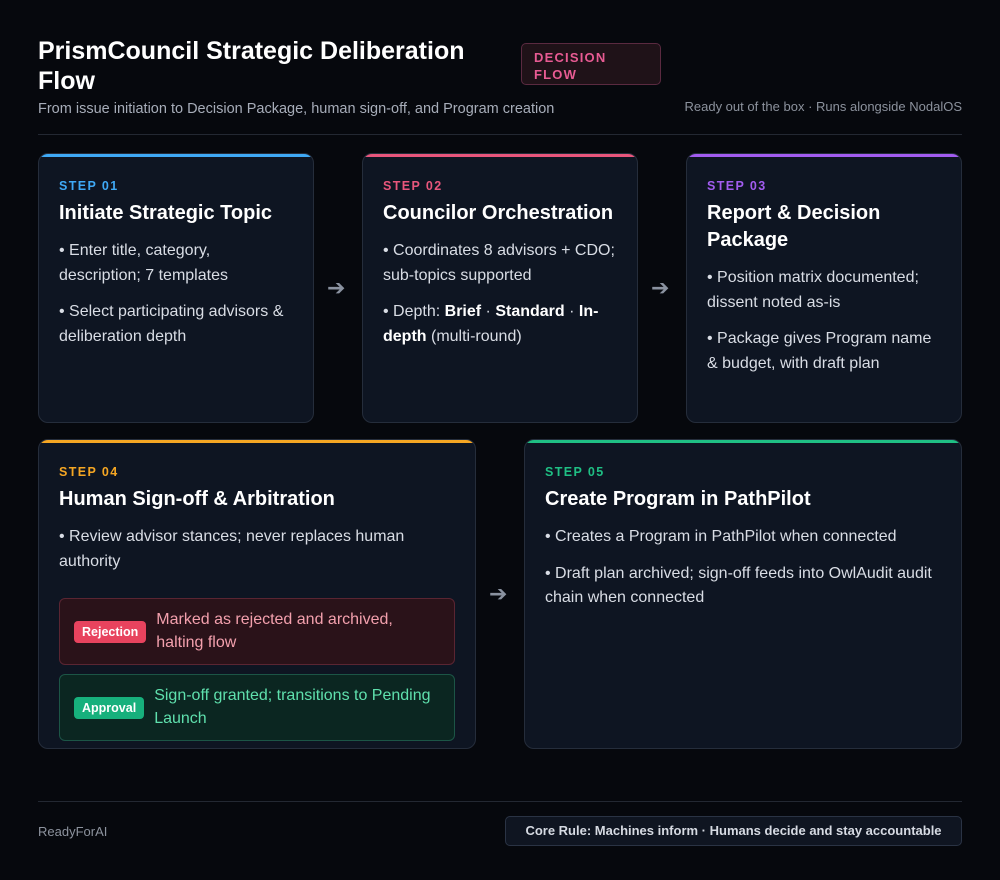  I want to click on step-05-label: STEP 05, so click(575, 472).